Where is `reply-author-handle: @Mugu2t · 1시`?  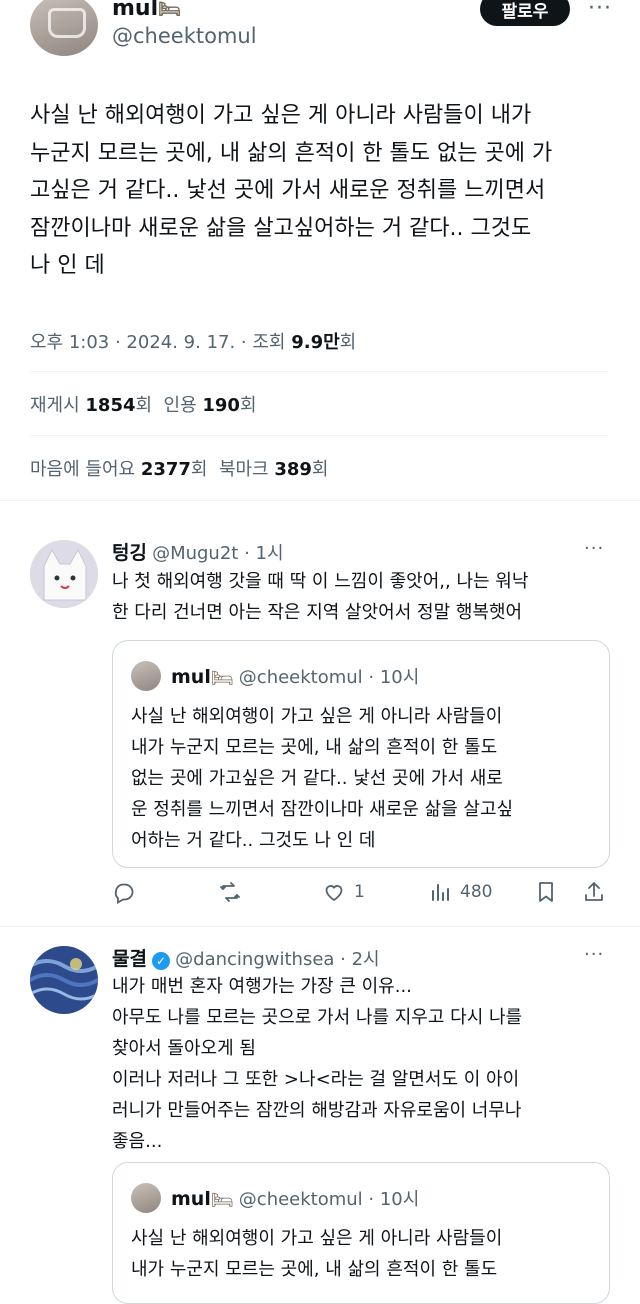 reply-author-handle: @Mugu2t · 1시 is located at coordinates (217, 553).